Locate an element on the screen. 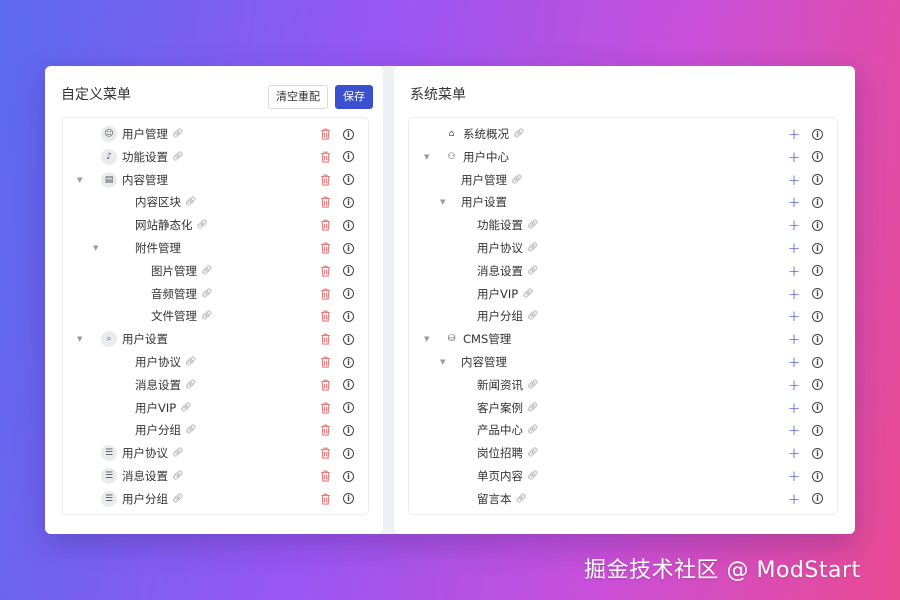 The height and width of the screenshot is (600, 900). tree-node: ⌂ 系统概况 🔗︎ + i is located at coordinates (623, 134).